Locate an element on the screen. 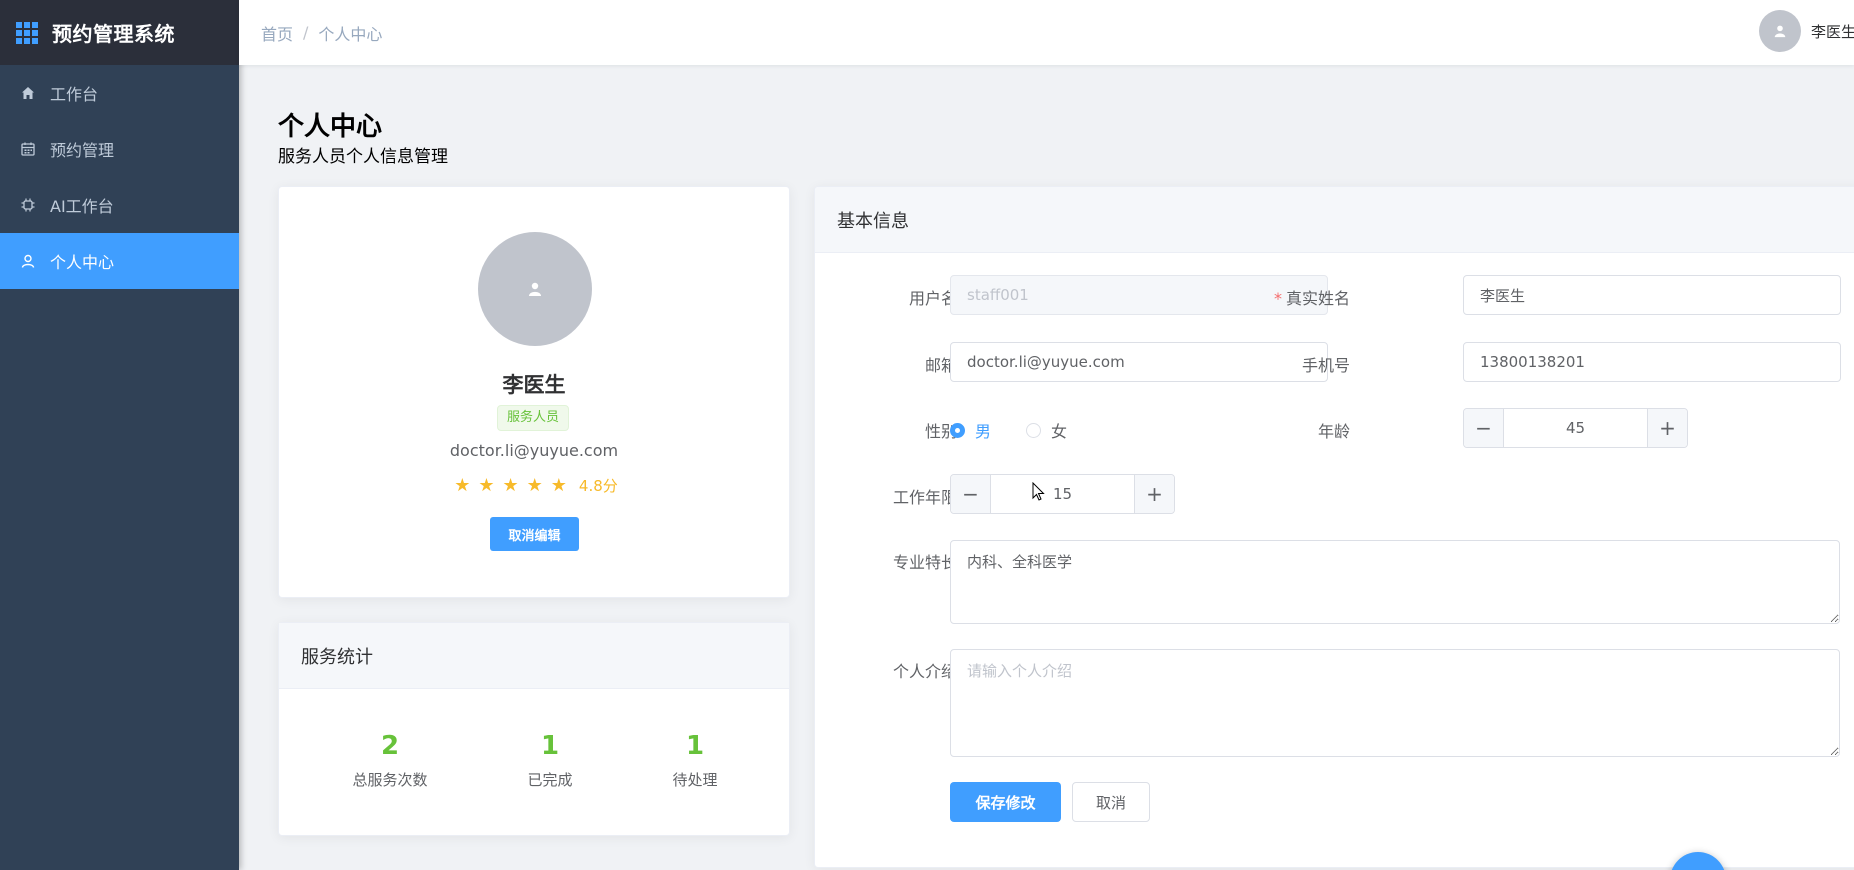 The width and height of the screenshot is (1854, 870). realname-label-text: 真实姓名 is located at coordinates (1317, 298).